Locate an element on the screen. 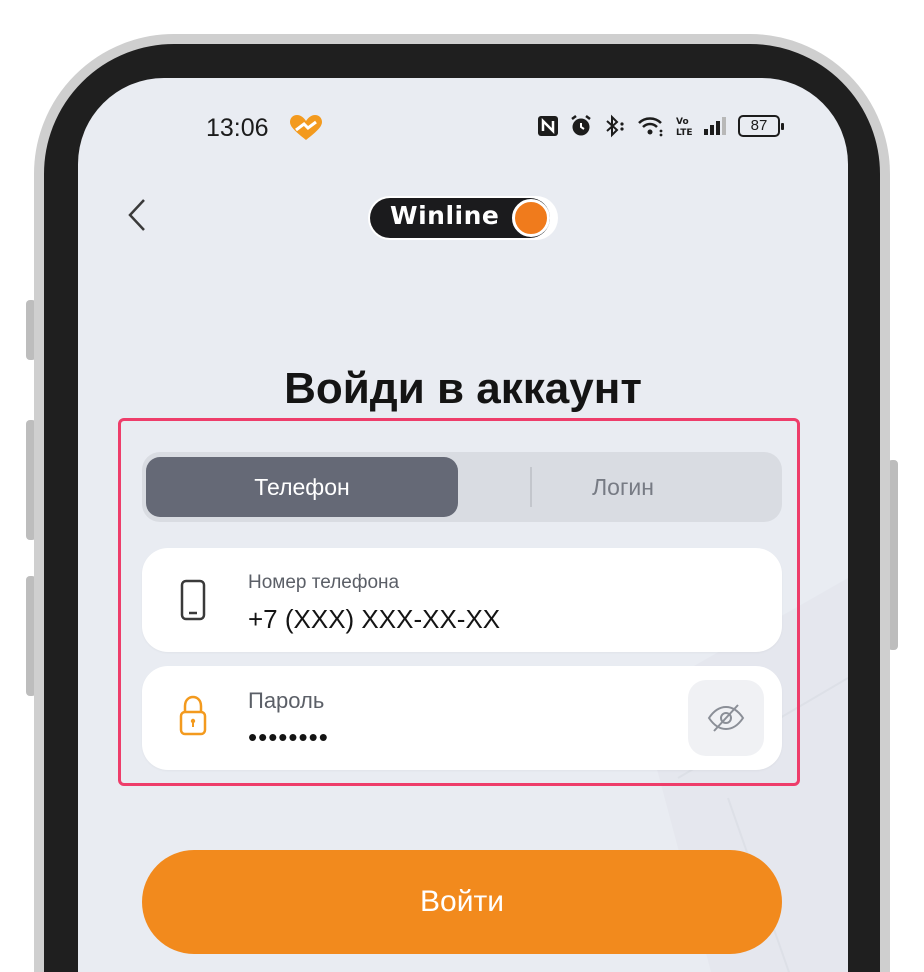 The width and height of the screenshot is (924, 972). alarm-icon is located at coordinates (581, 125).